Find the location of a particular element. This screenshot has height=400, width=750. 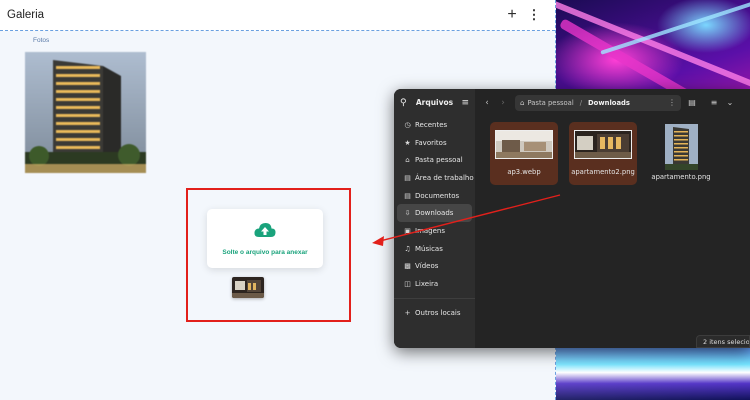

search-icon: ⚲ is located at coordinates (407, 103).